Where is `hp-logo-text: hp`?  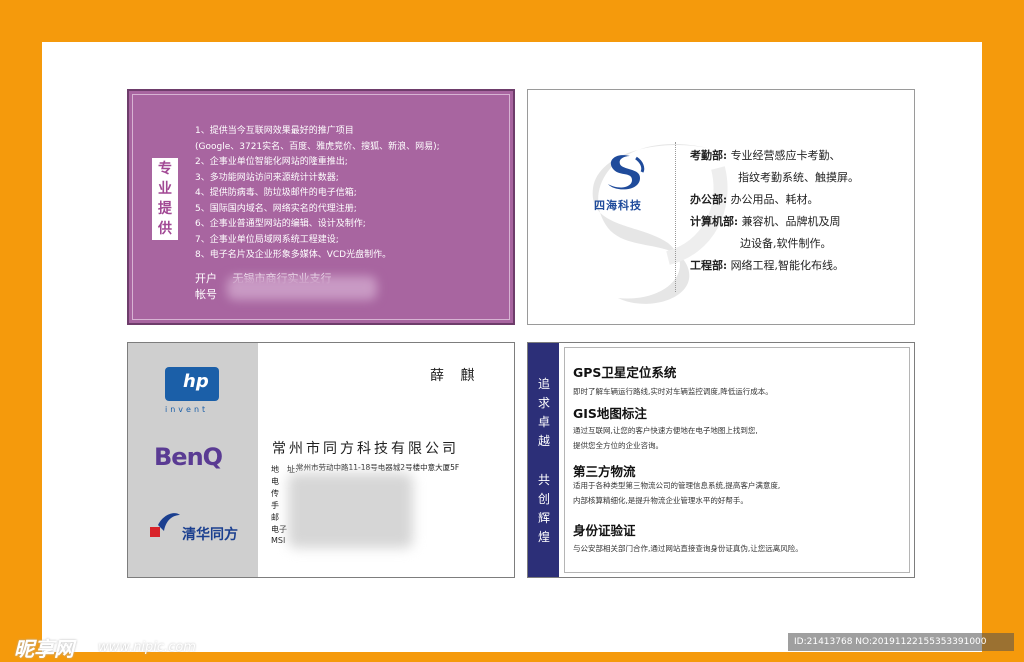
hp-logo-text: hp is located at coordinates (196, 381).